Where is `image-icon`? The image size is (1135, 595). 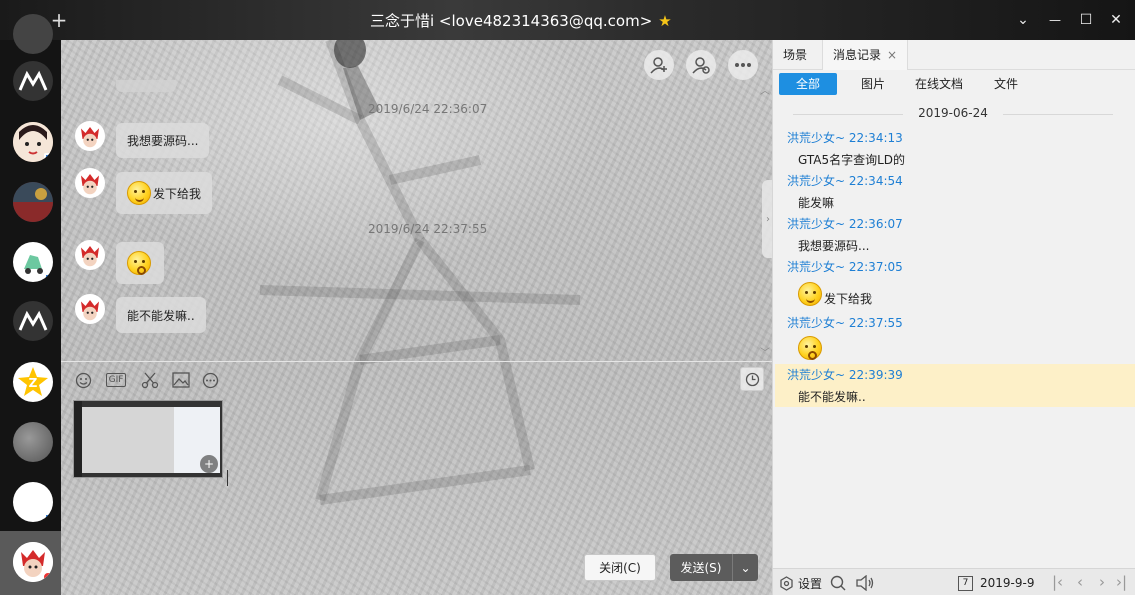 image-icon is located at coordinates (181, 380).